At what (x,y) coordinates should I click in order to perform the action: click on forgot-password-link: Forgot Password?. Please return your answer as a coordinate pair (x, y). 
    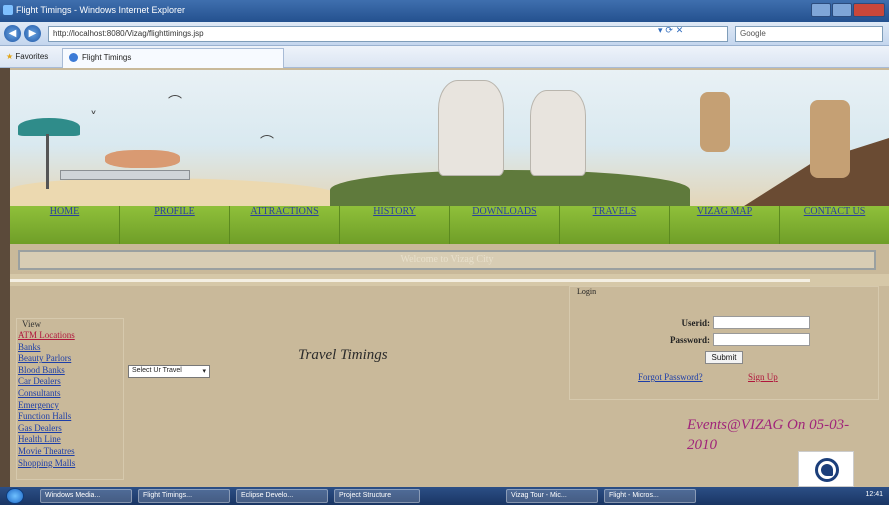
    Looking at the image, I should click on (670, 377).